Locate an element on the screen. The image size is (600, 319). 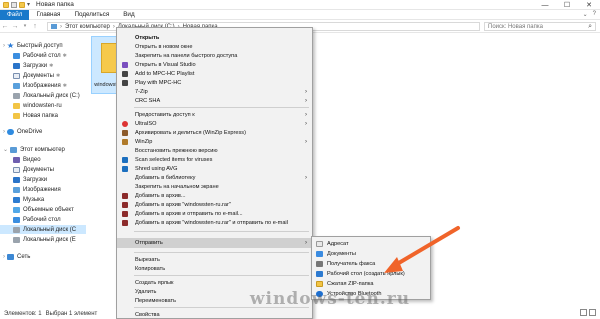
watermark: windows-ten.ru is located at coordinates (330, 299).